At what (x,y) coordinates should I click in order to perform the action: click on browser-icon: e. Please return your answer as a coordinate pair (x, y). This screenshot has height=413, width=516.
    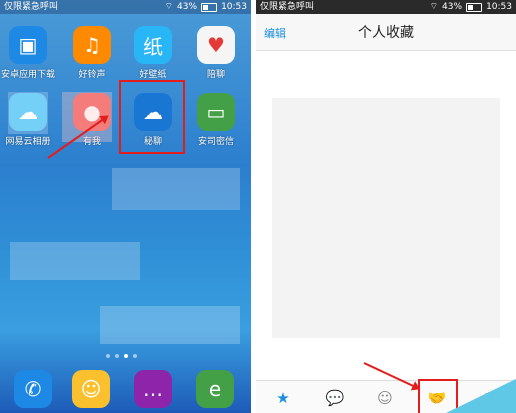
    Looking at the image, I should click on (215, 389).